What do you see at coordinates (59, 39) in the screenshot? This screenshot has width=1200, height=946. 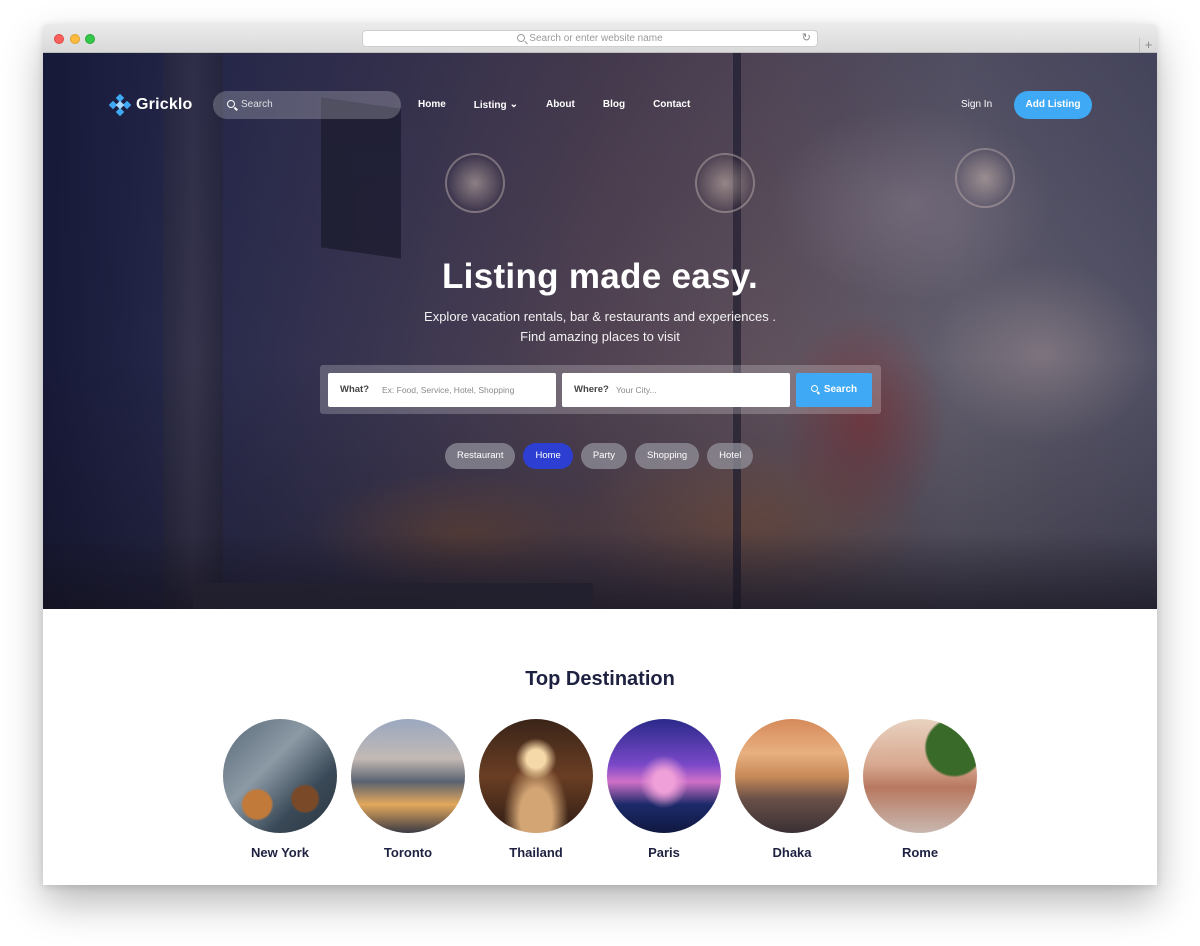 I see `close-window-button` at bounding box center [59, 39].